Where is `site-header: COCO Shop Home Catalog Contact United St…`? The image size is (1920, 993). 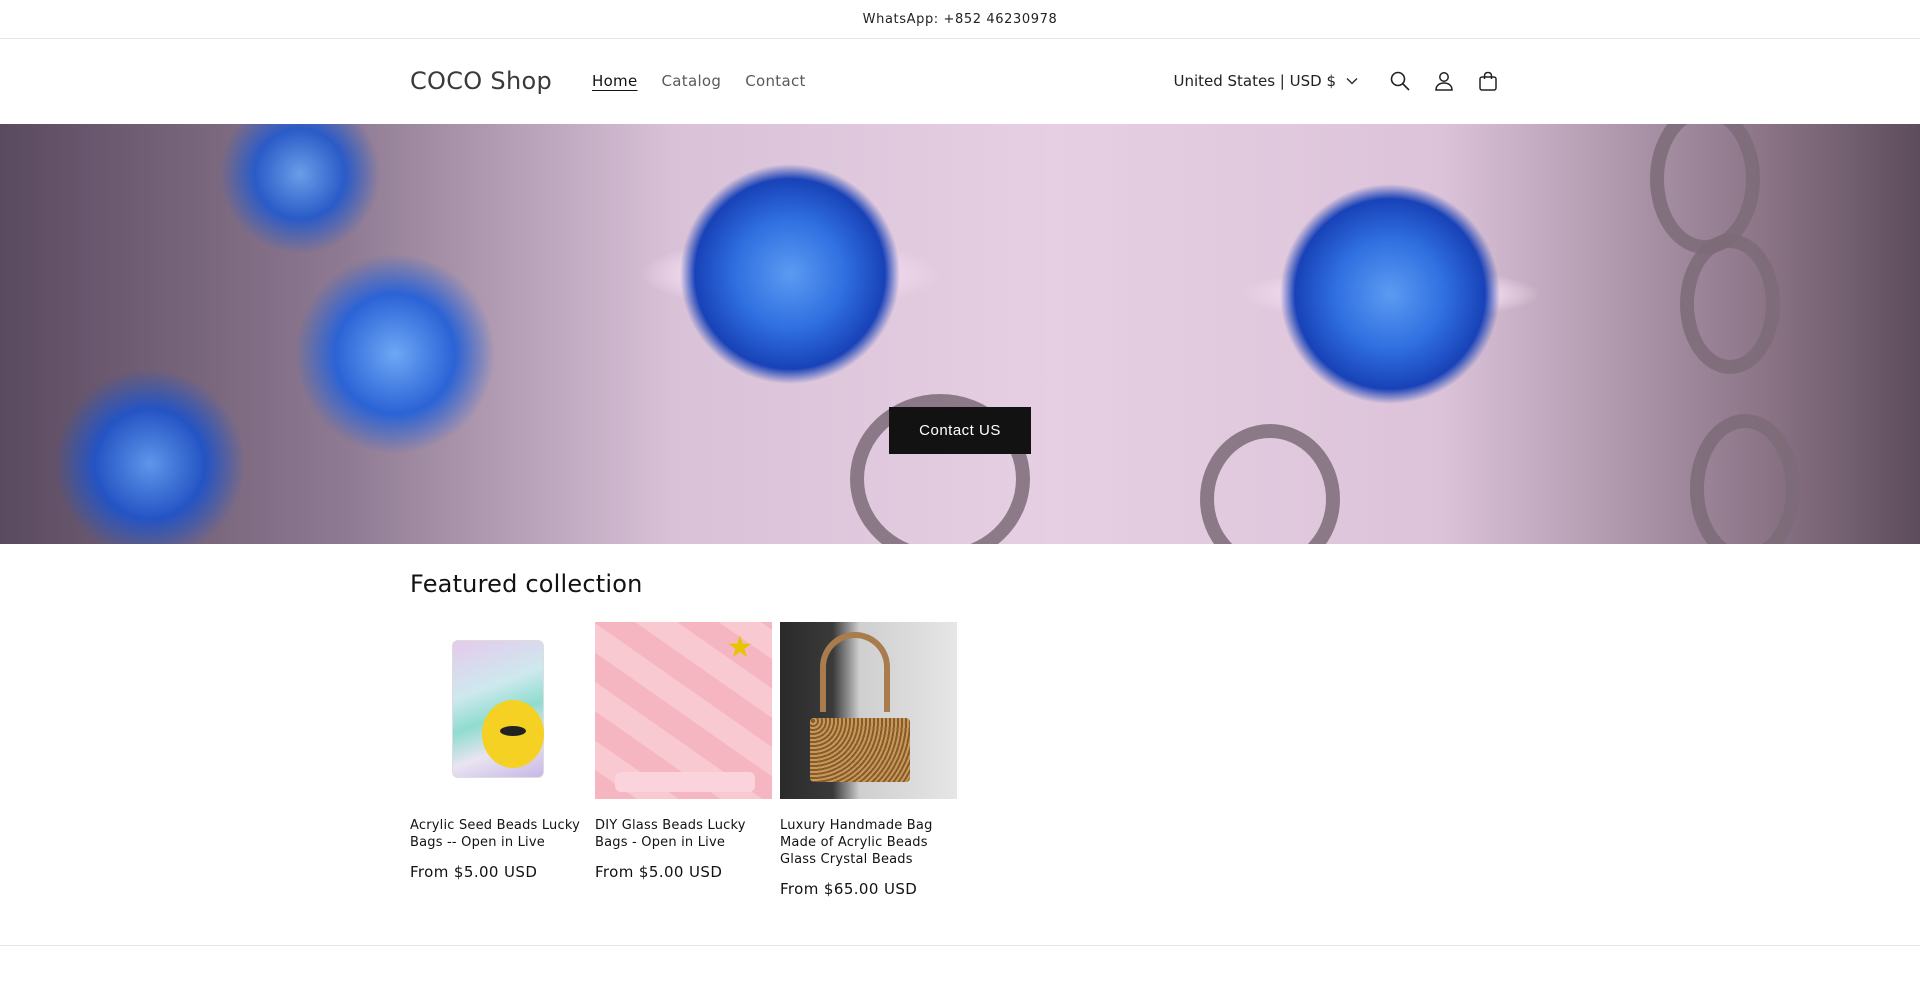
site-header: COCO Shop Home Catalog Contact United St… is located at coordinates (960, 81).